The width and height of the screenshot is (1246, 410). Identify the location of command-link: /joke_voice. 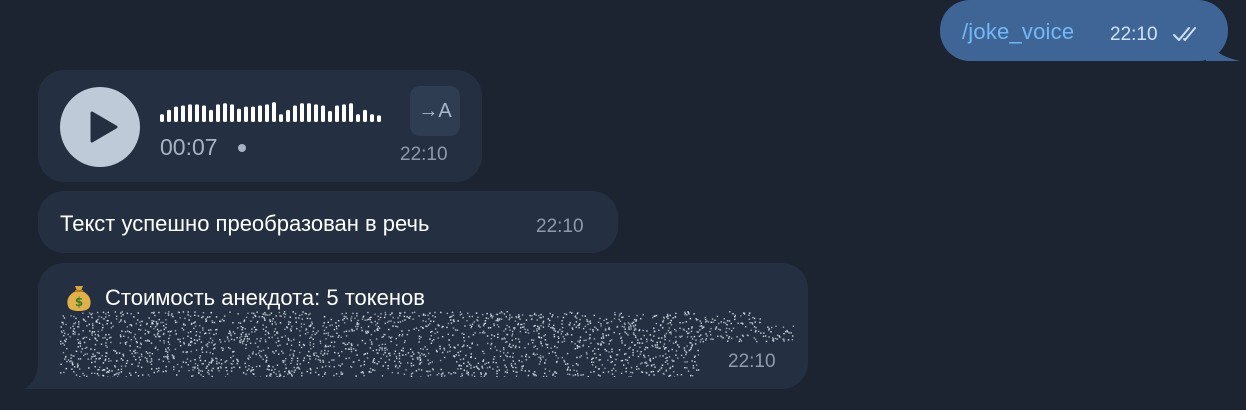
(1018, 32).